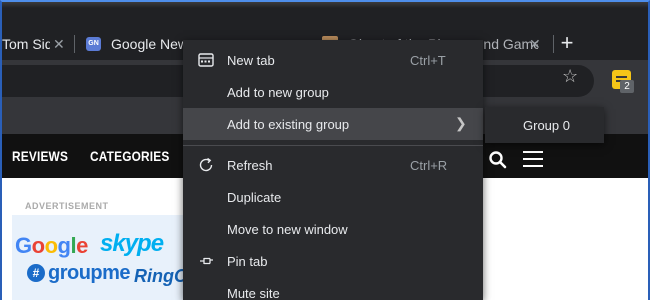 Image resolution: width=650 pixels, height=300 pixels. I want to click on tab-tom-side: Tom Side ✕, so click(38, 43).